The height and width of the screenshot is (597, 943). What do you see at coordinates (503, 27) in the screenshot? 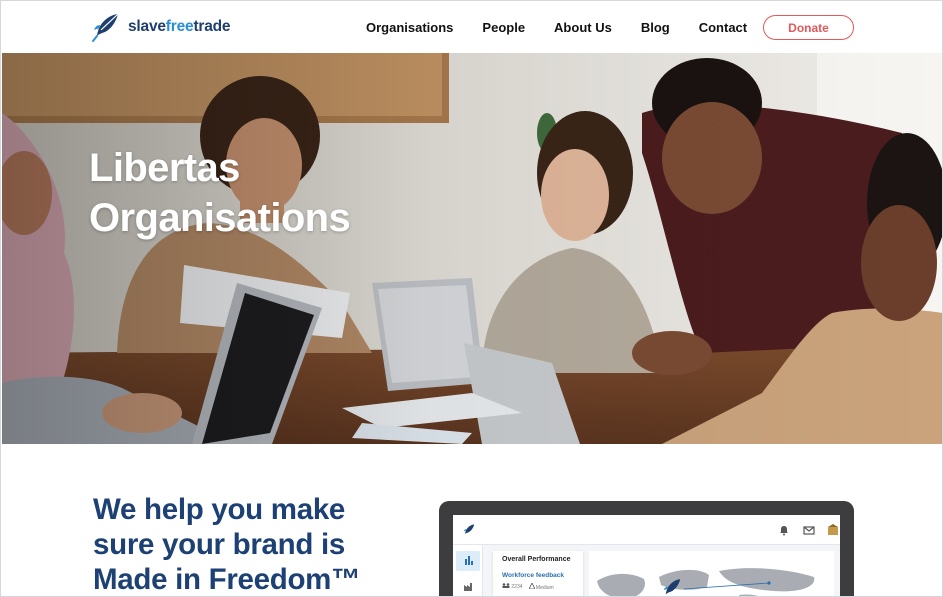
I see `nav-item-people: People` at bounding box center [503, 27].